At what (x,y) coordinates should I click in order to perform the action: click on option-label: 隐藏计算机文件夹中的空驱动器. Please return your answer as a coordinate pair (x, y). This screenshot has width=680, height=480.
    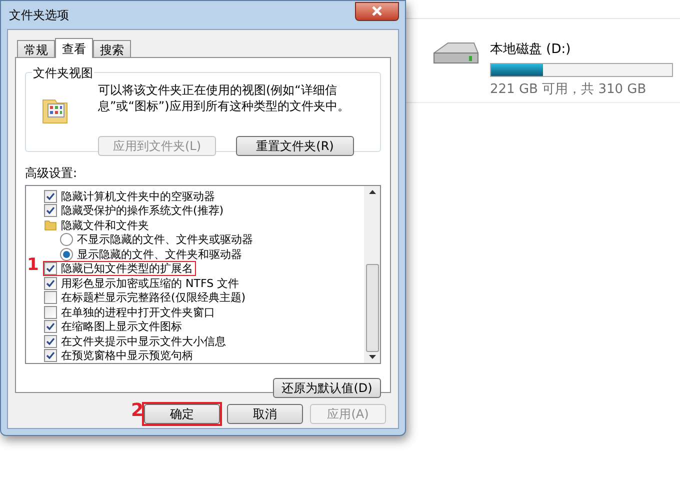
    Looking at the image, I should click on (138, 196).